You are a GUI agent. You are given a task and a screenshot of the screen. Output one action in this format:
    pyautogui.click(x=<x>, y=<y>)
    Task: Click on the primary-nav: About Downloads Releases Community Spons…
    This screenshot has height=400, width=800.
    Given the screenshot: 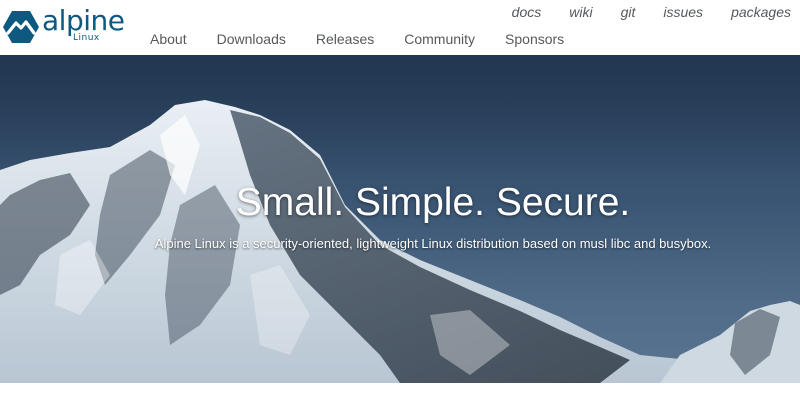 What is the action you would take?
    pyautogui.click(x=372, y=39)
    